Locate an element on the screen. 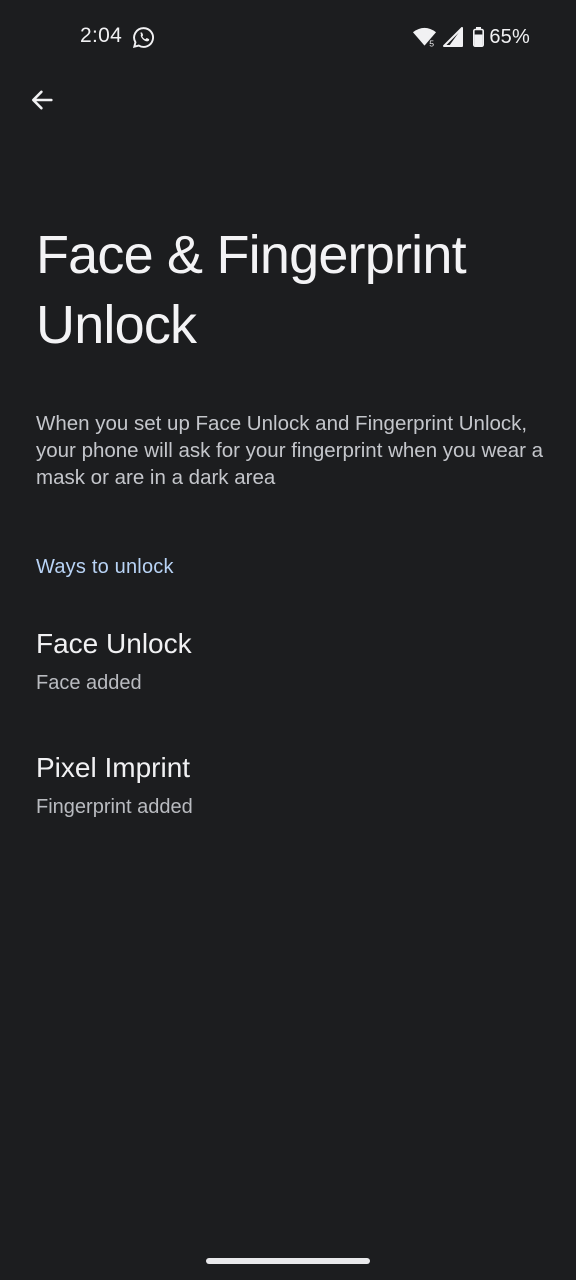  battery-percentage: 65% is located at coordinates (509, 36).